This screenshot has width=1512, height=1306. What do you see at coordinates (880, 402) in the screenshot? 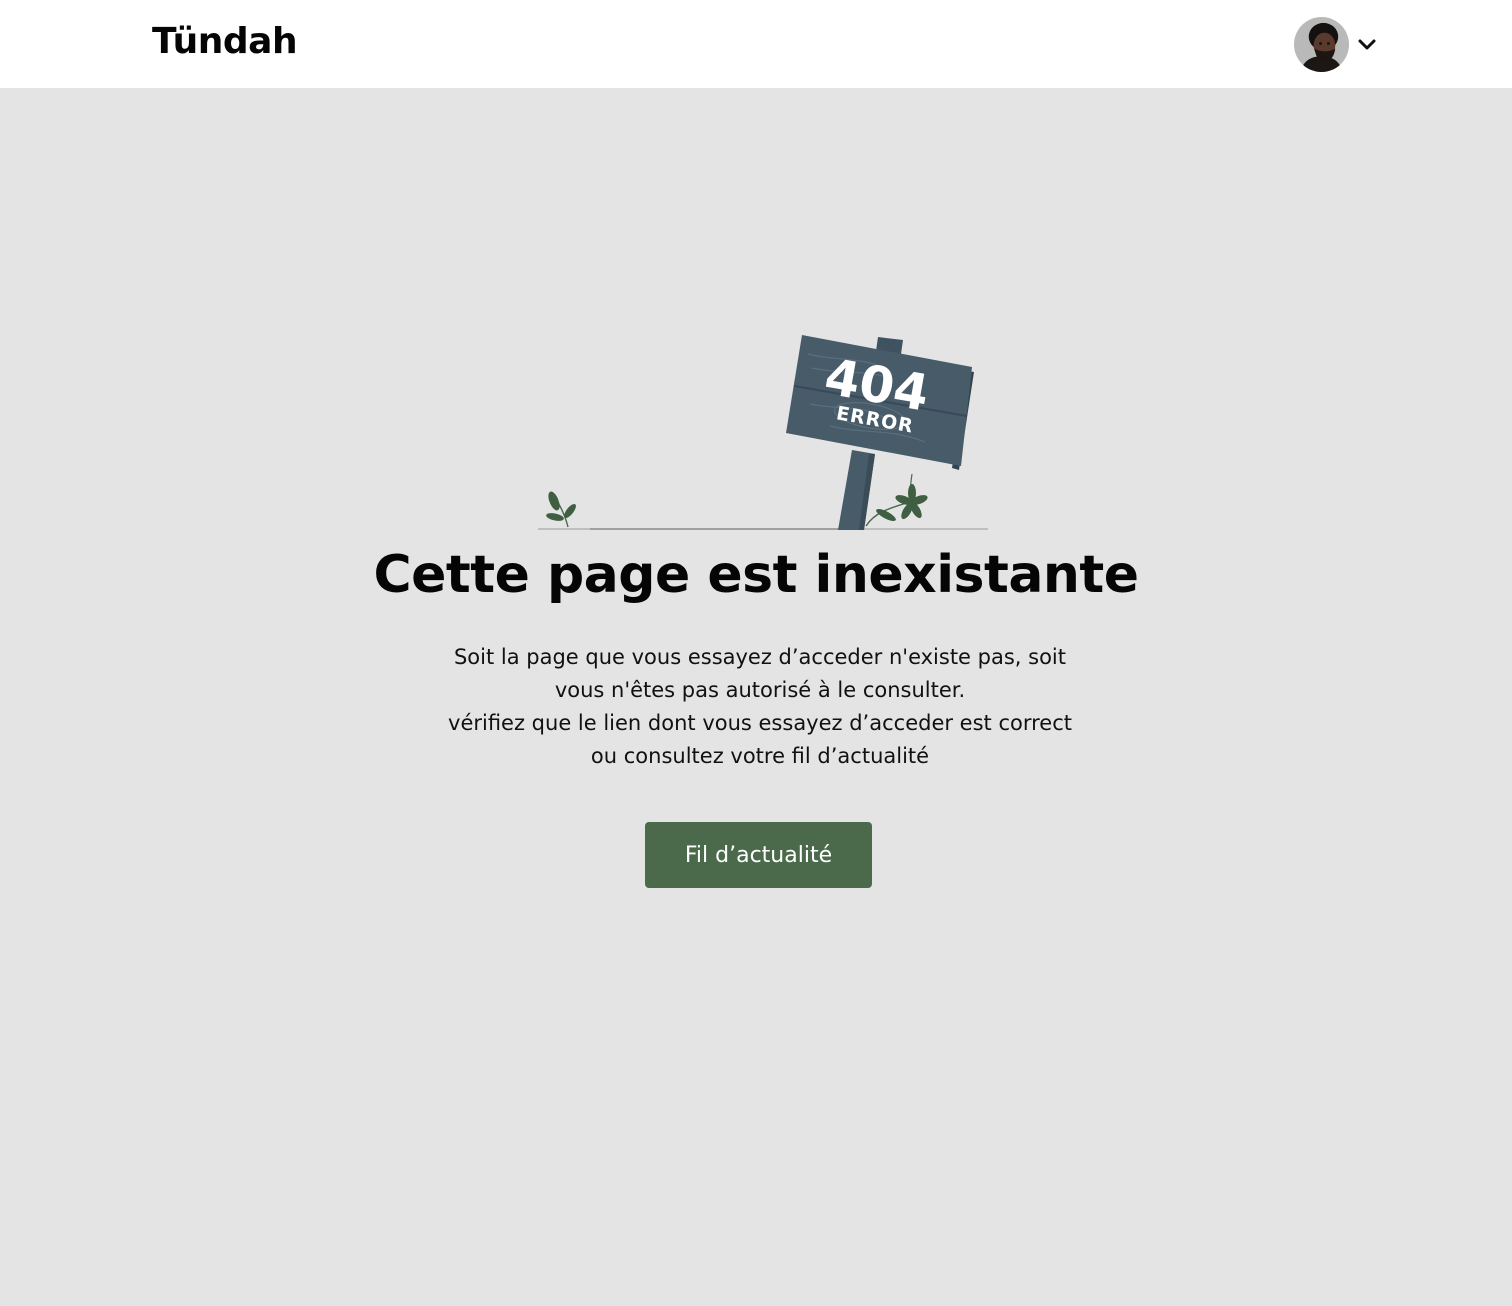
I see `sign-board: 404 ERROR` at bounding box center [880, 402].